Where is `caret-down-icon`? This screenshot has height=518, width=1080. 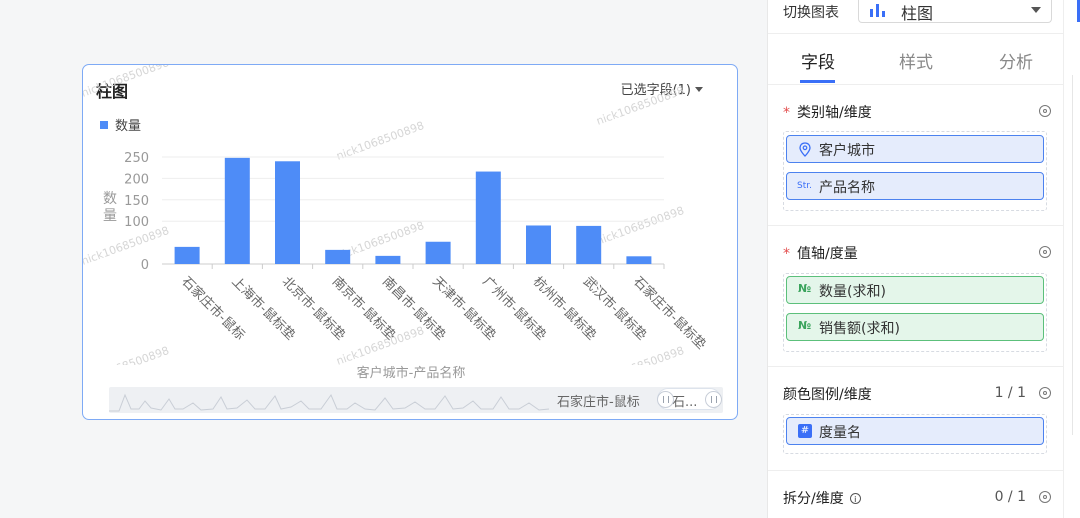
caret-down-icon is located at coordinates (1036, 10).